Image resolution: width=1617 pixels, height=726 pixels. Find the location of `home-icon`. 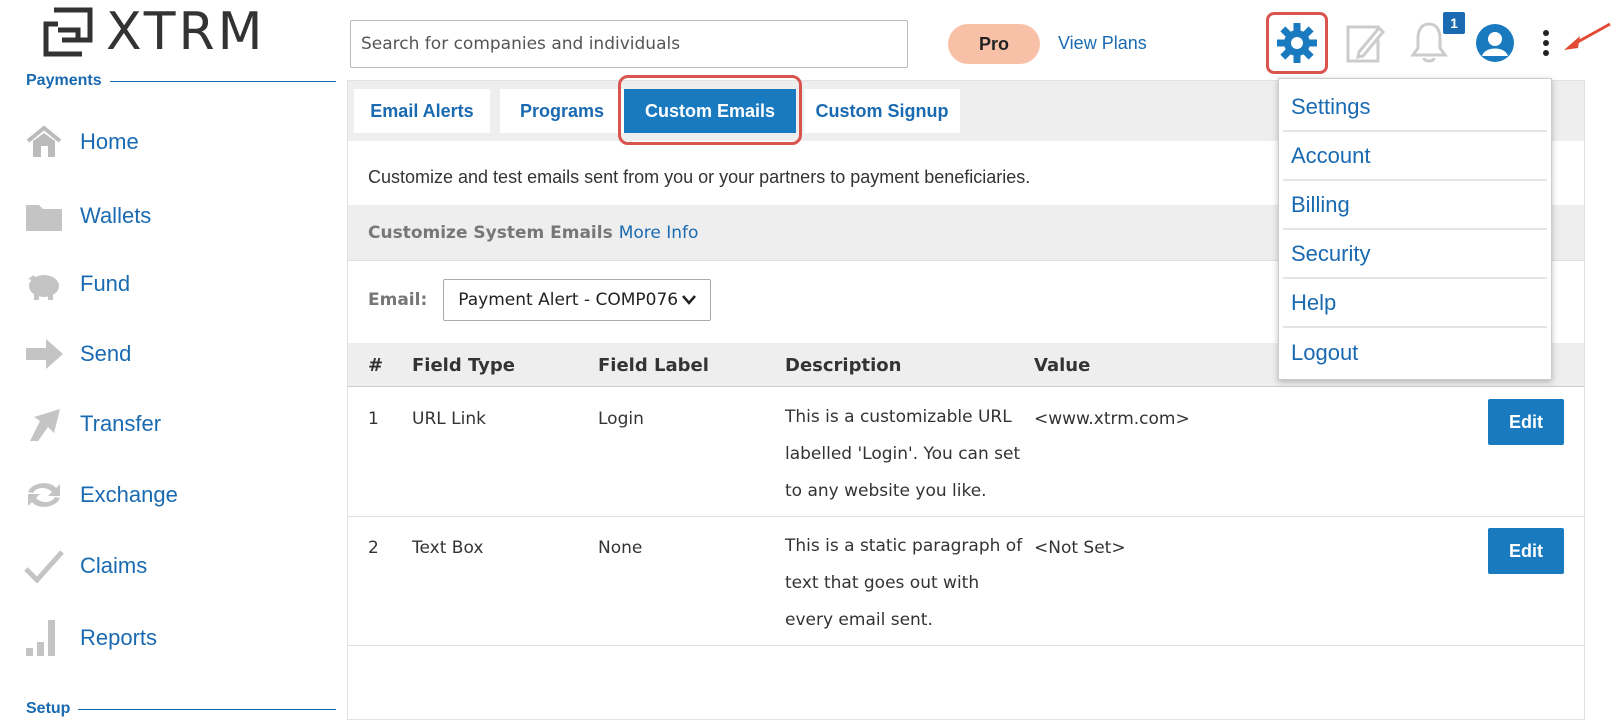

home-icon is located at coordinates (46, 142).